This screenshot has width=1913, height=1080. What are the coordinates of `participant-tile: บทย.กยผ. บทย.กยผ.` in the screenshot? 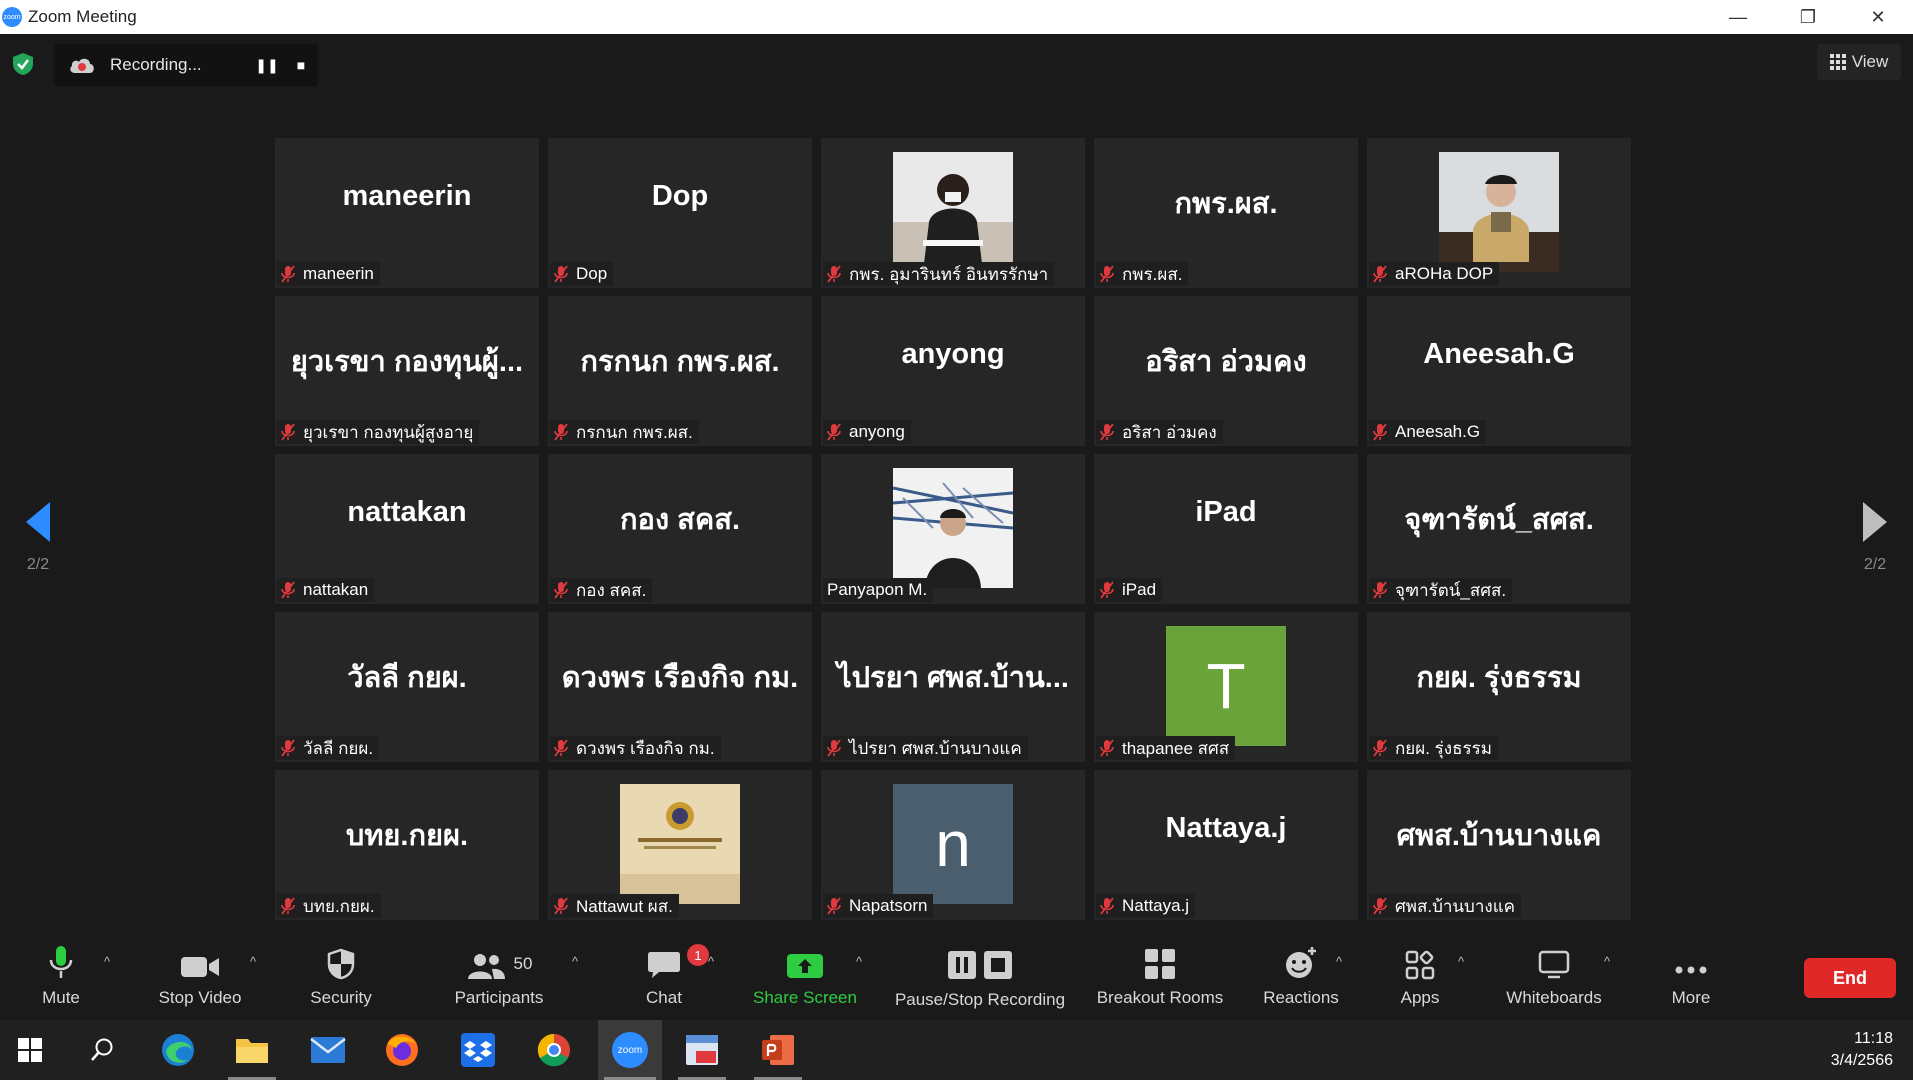 It's located at (407, 845).